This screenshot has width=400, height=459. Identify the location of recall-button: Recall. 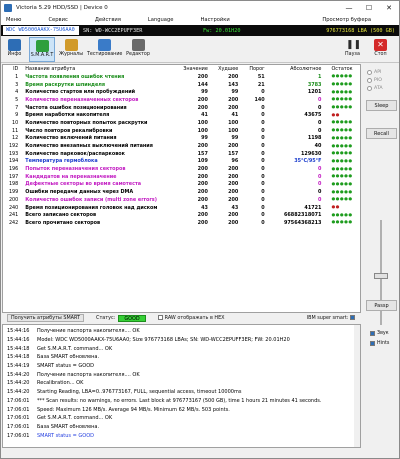
(381, 133).